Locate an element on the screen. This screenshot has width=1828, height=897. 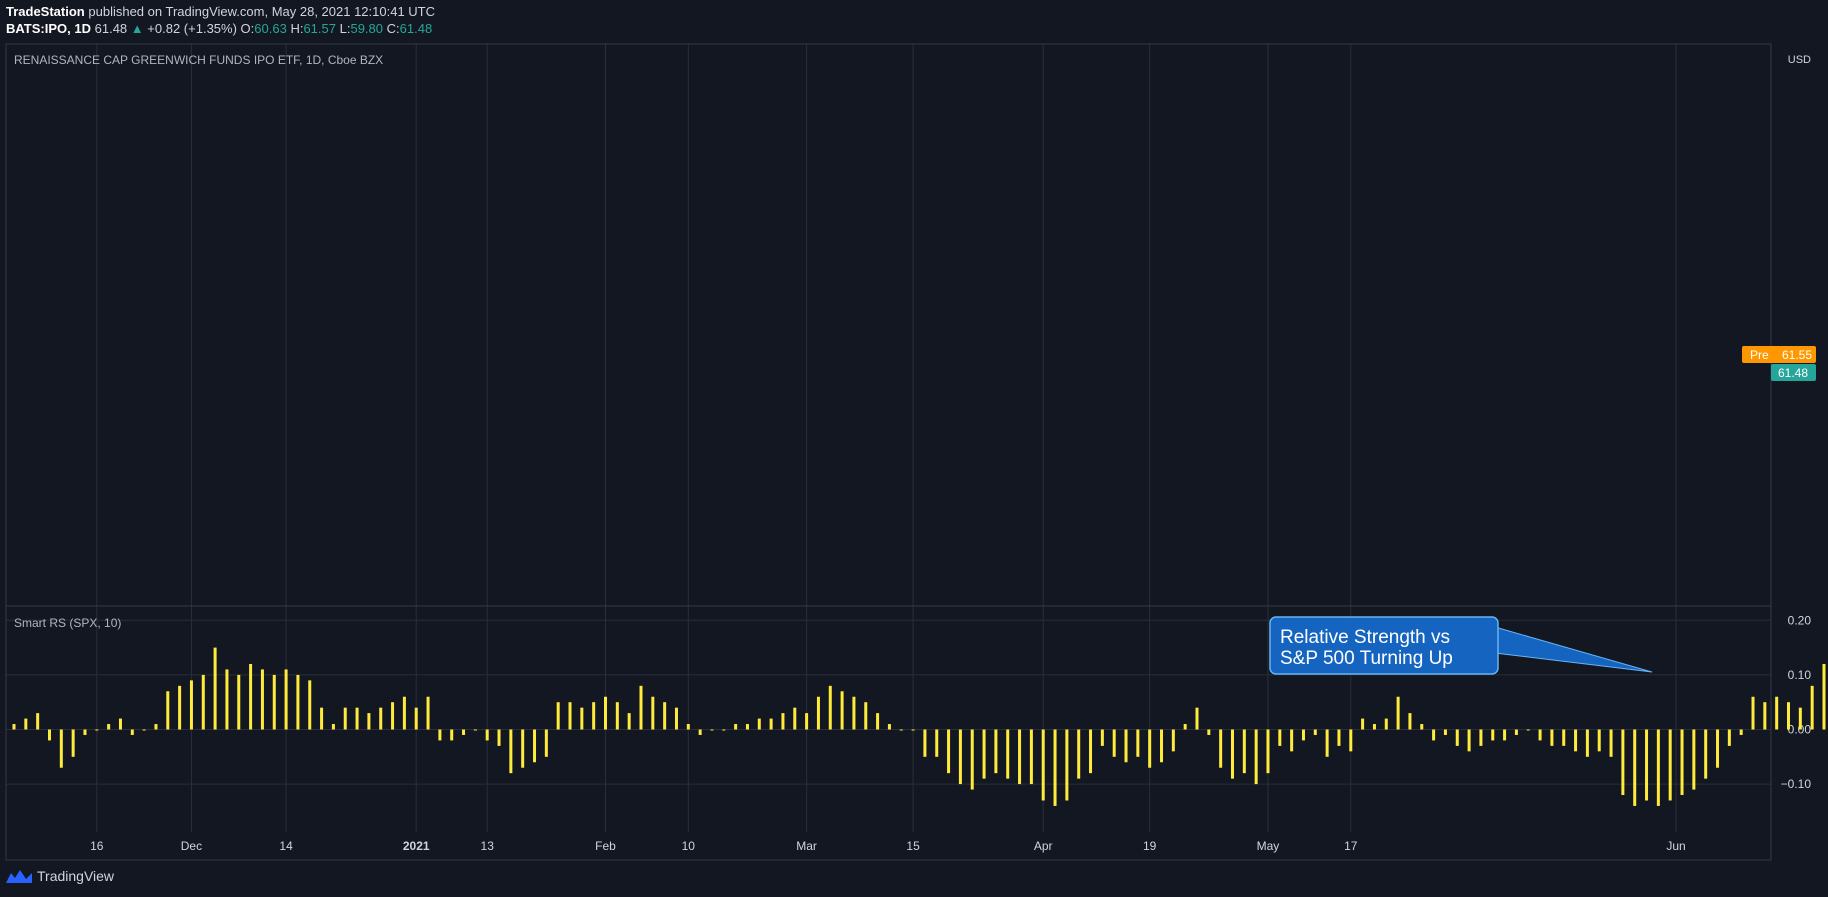
brand-name: TradingView is located at coordinates (75, 876).